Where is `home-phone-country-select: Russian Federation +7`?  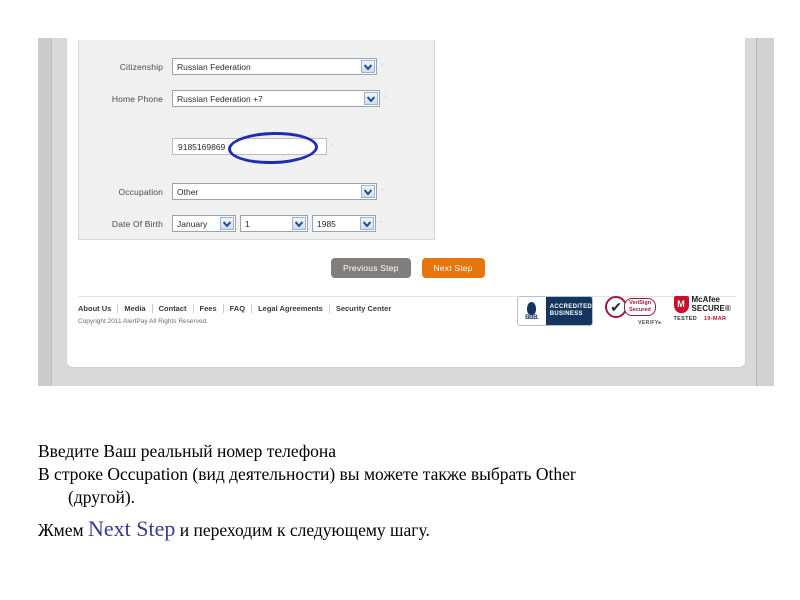
home-phone-country-select: Russian Federation +7 is located at coordinates (276, 98).